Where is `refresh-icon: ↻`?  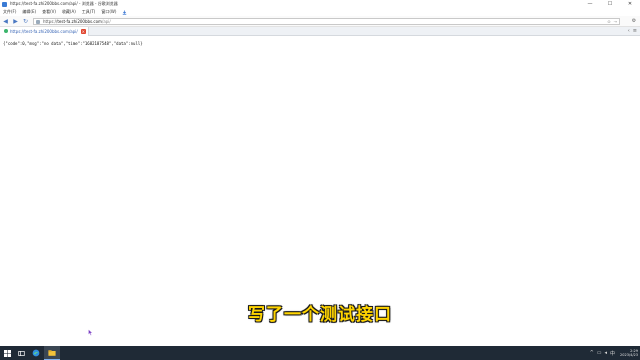
refresh-icon: ↻ is located at coordinates (25, 21).